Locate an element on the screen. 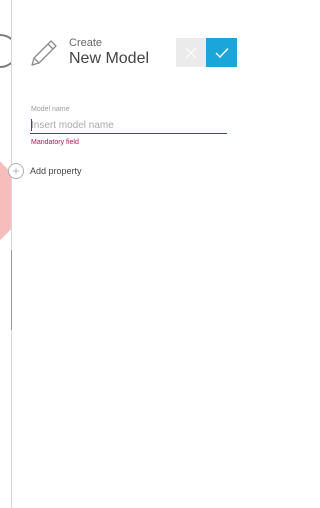 This screenshot has height=508, width=320. model-name-input is located at coordinates (128, 125).